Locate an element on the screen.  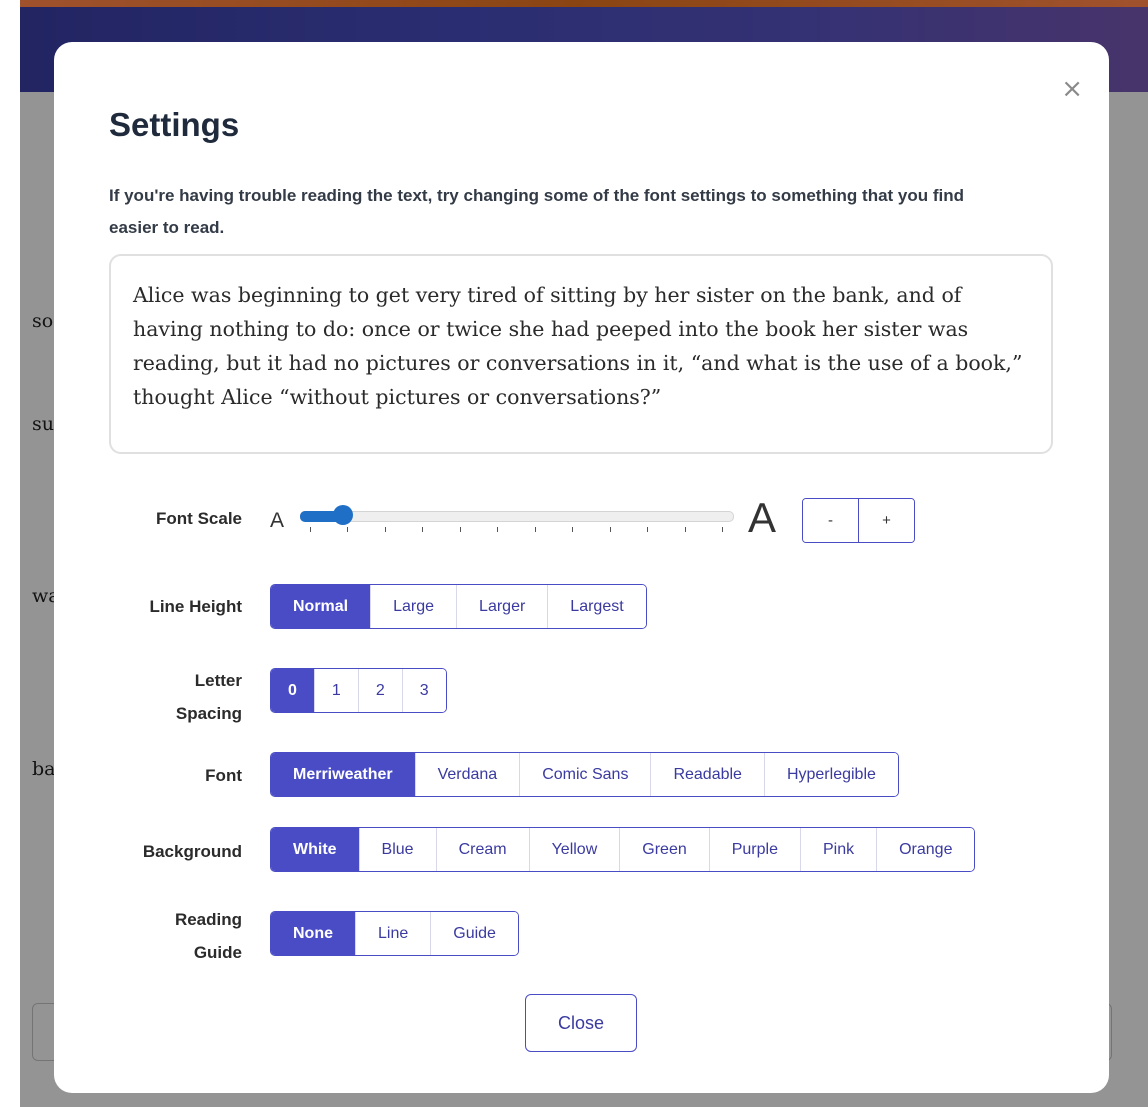
letter-spacing-option-2: 2 is located at coordinates (380, 690).